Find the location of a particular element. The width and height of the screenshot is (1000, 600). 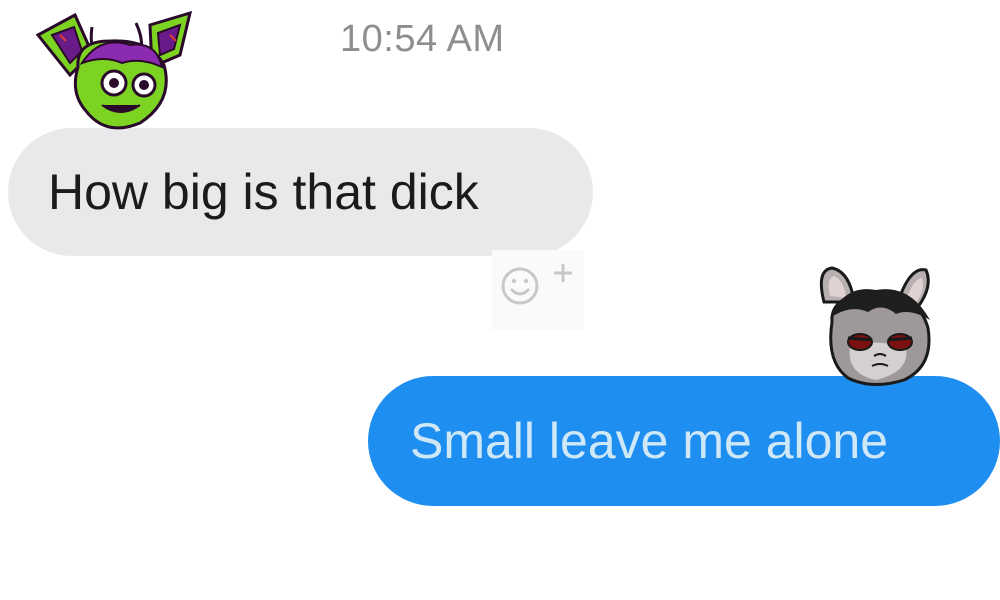

grey-bunny-sticker is located at coordinates (877, 326).